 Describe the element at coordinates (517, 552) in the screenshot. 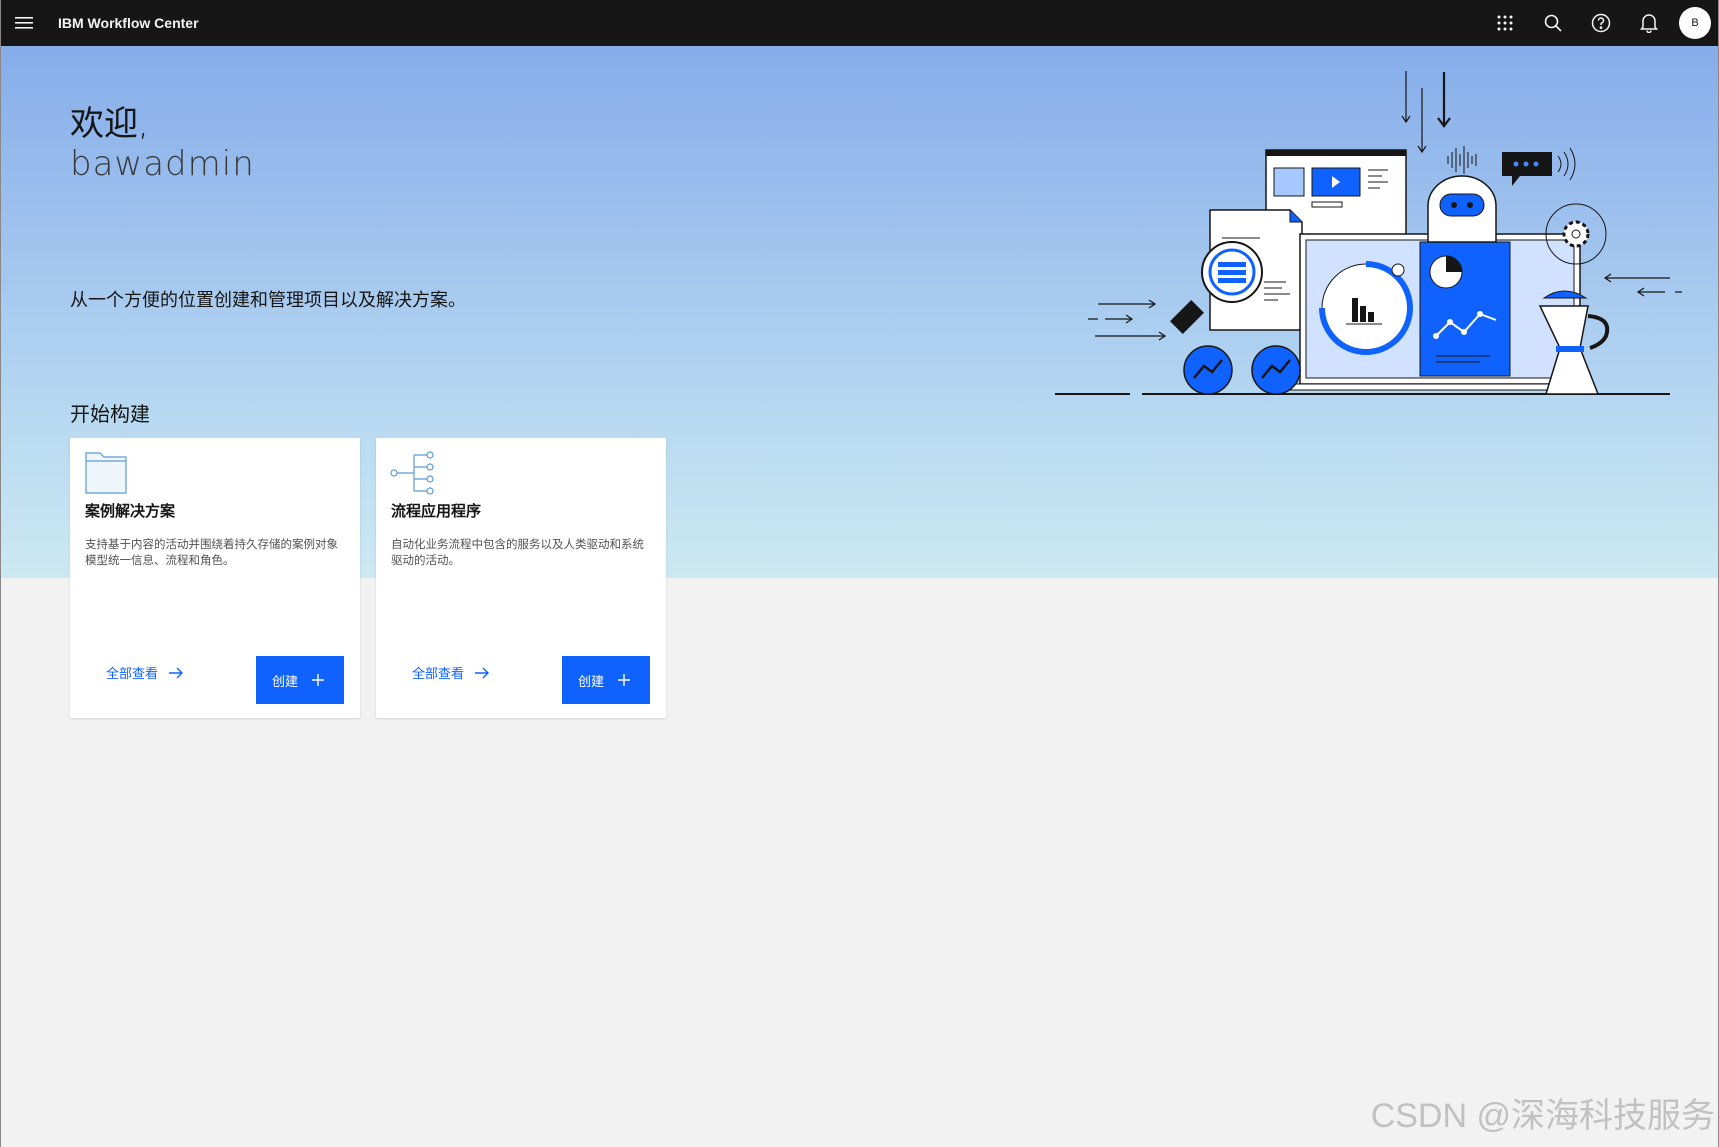

I see `card-description: 自动化业务流程中包含的服务以及人类驱动和系统驱动的活动。` at that location.